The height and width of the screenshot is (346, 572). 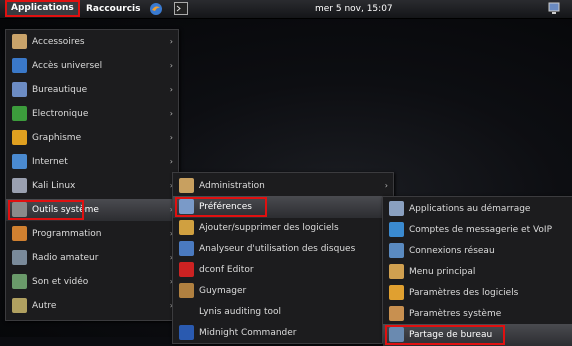 I want to click on network-icon, so click(x=396, y=250).